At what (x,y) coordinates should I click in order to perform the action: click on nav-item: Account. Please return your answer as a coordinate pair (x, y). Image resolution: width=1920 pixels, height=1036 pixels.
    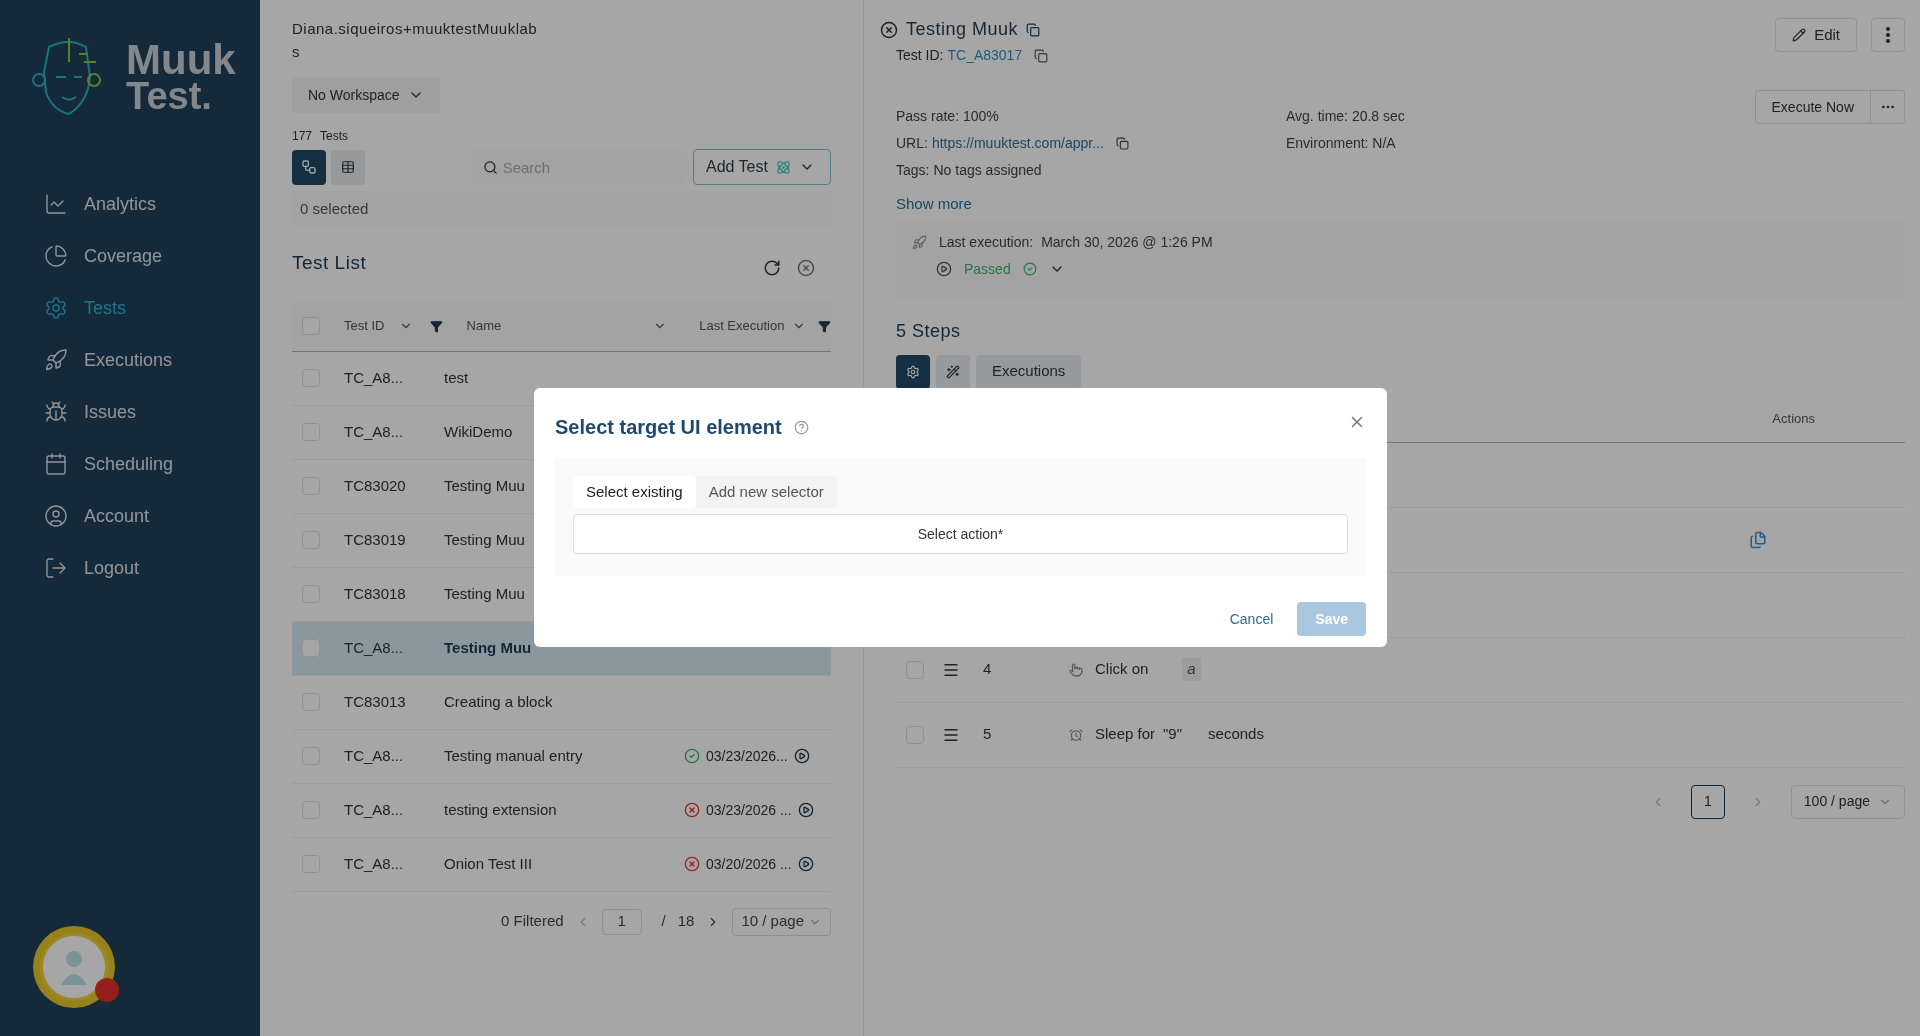
    Looking at the image, I should click on (144, 516).